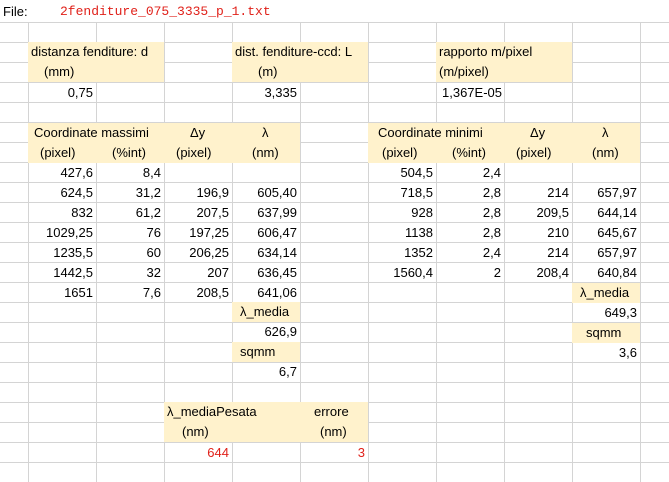 This screenshot has width=669, height=482. What do you see at coordinates (334, 412) in the screenshot?
I see `error-label: errore` at bounding box center [334, 412].